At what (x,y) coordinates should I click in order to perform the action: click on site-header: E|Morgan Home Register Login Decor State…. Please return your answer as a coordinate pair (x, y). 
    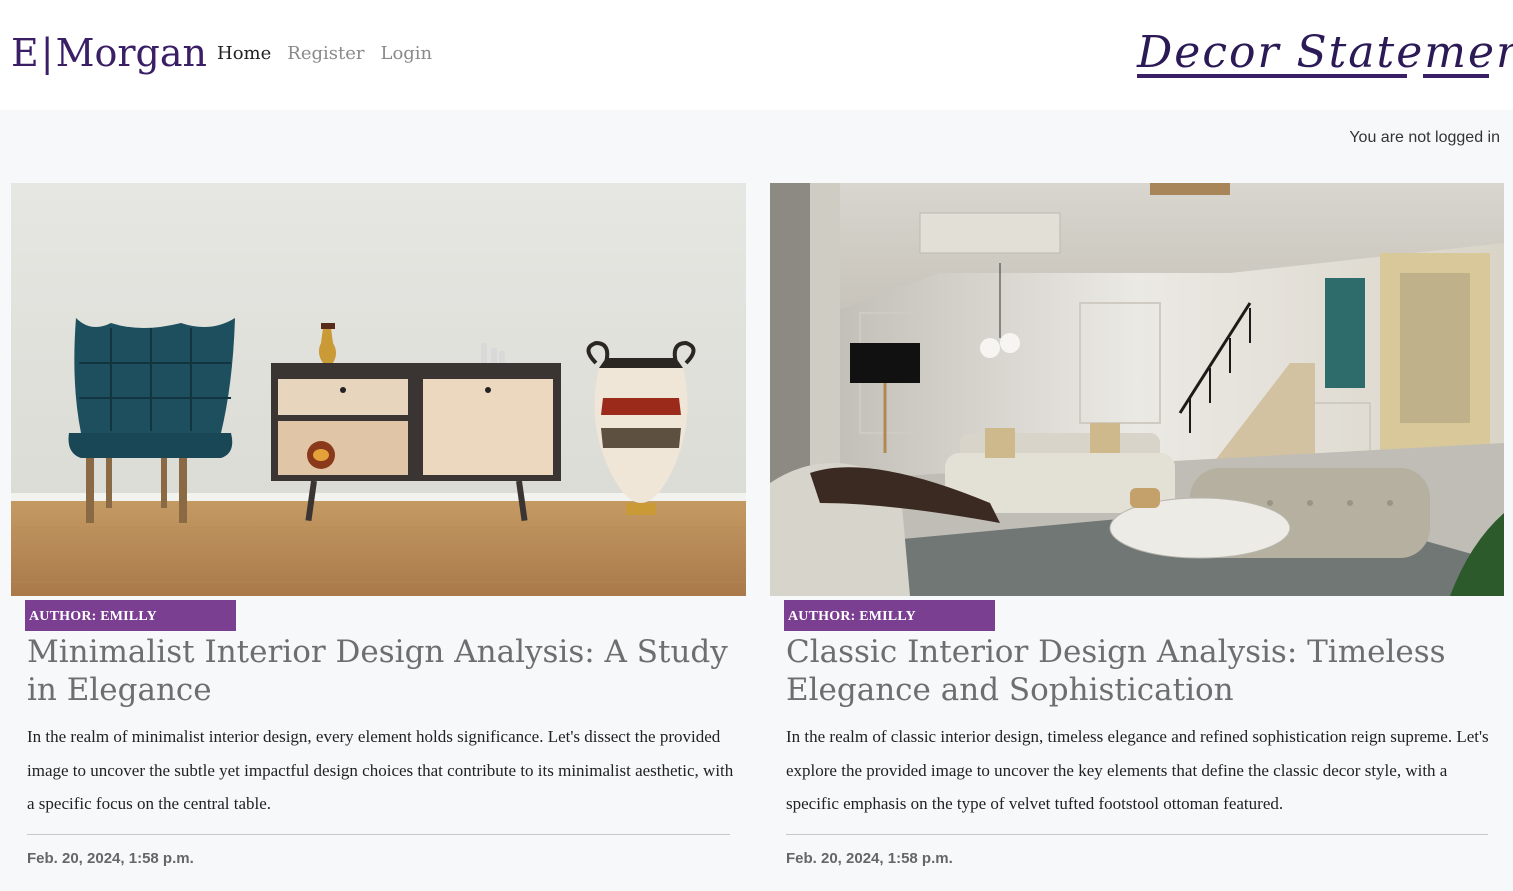
    Looking at the image, I should click on (756, 55).